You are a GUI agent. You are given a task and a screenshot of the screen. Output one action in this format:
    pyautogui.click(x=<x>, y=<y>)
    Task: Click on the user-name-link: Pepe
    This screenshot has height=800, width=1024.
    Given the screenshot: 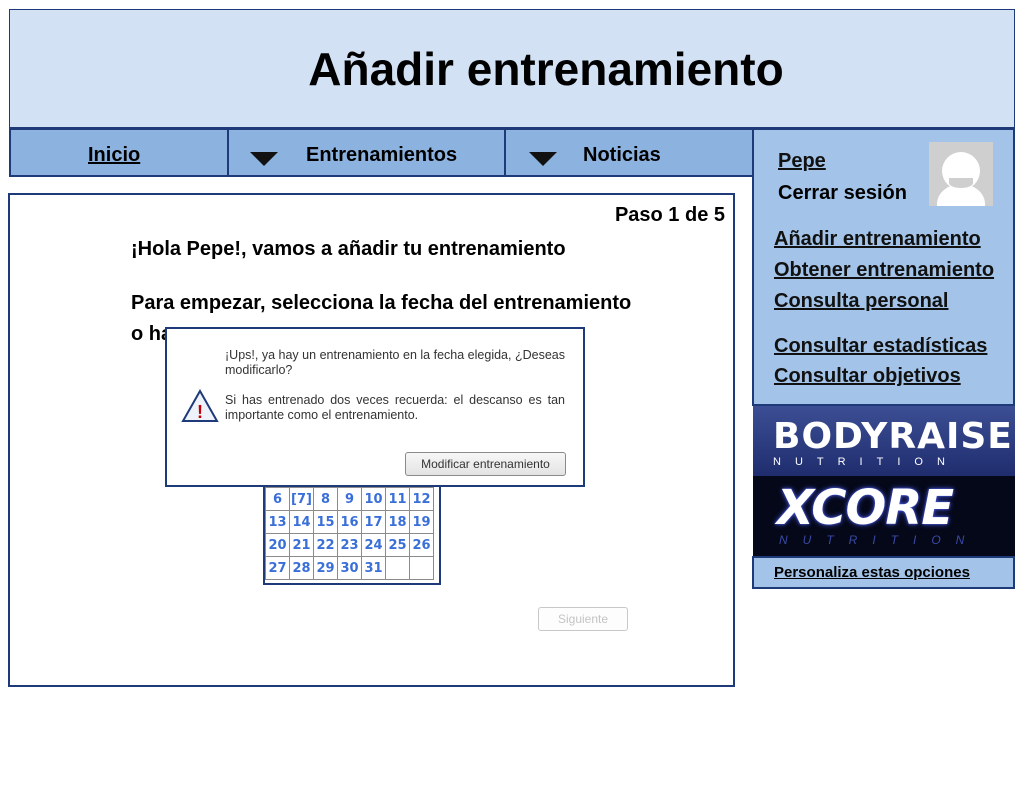 What is the action you would take?
    pyautogui.click(x=802, y=161)
    